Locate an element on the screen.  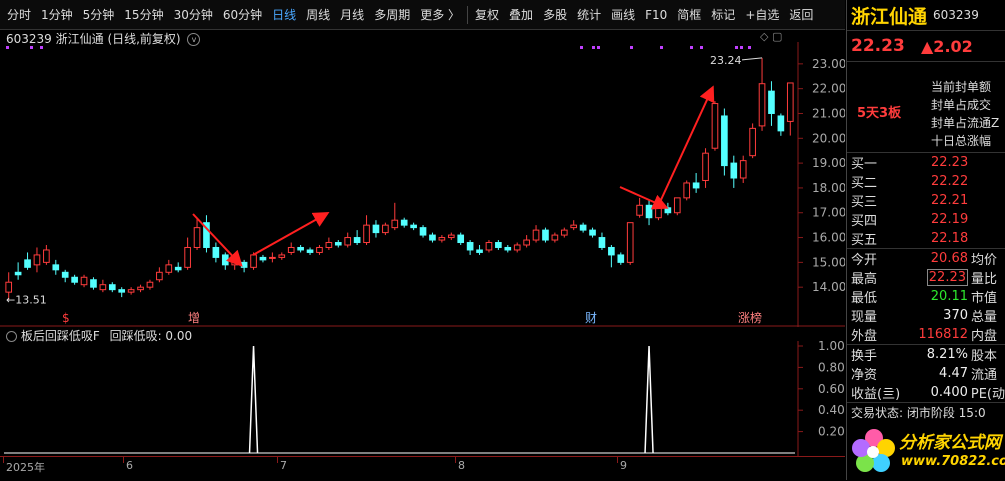
toolbar-button: 标记 is located at coordinates (723, 15).